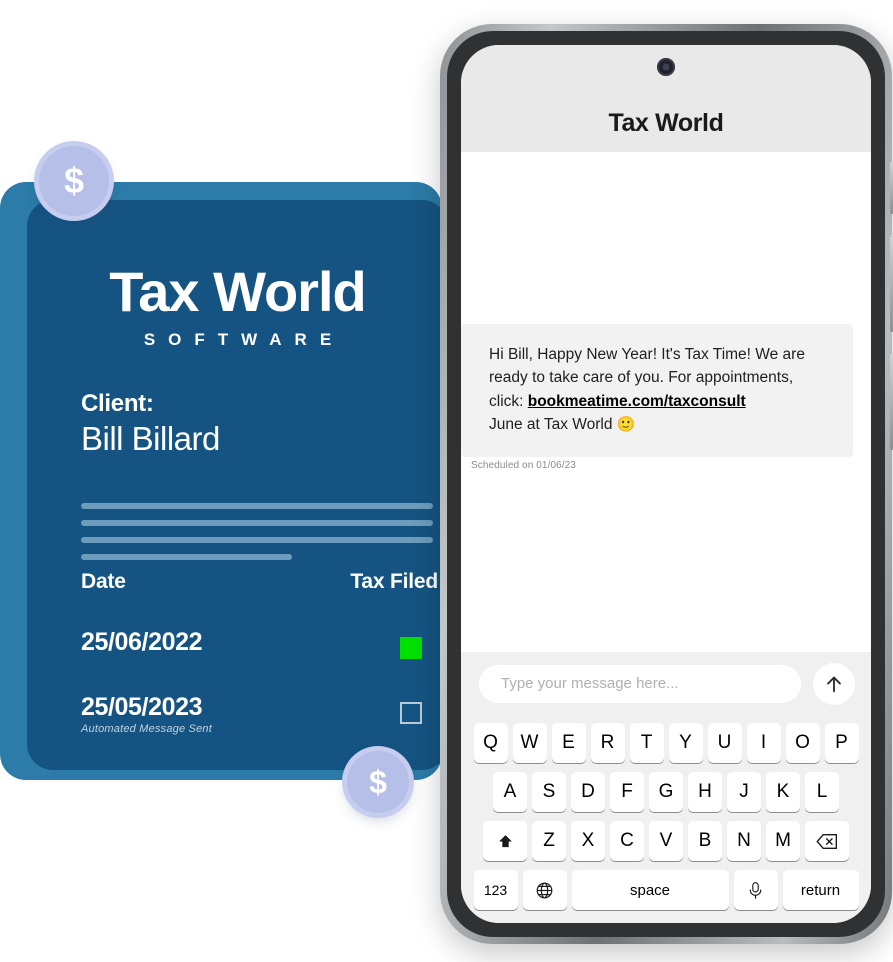  What do you see at coordinates (508, 401) in the screenshot?
I see `message-line-3-prefix: click:` at bounding box center [508, 401].